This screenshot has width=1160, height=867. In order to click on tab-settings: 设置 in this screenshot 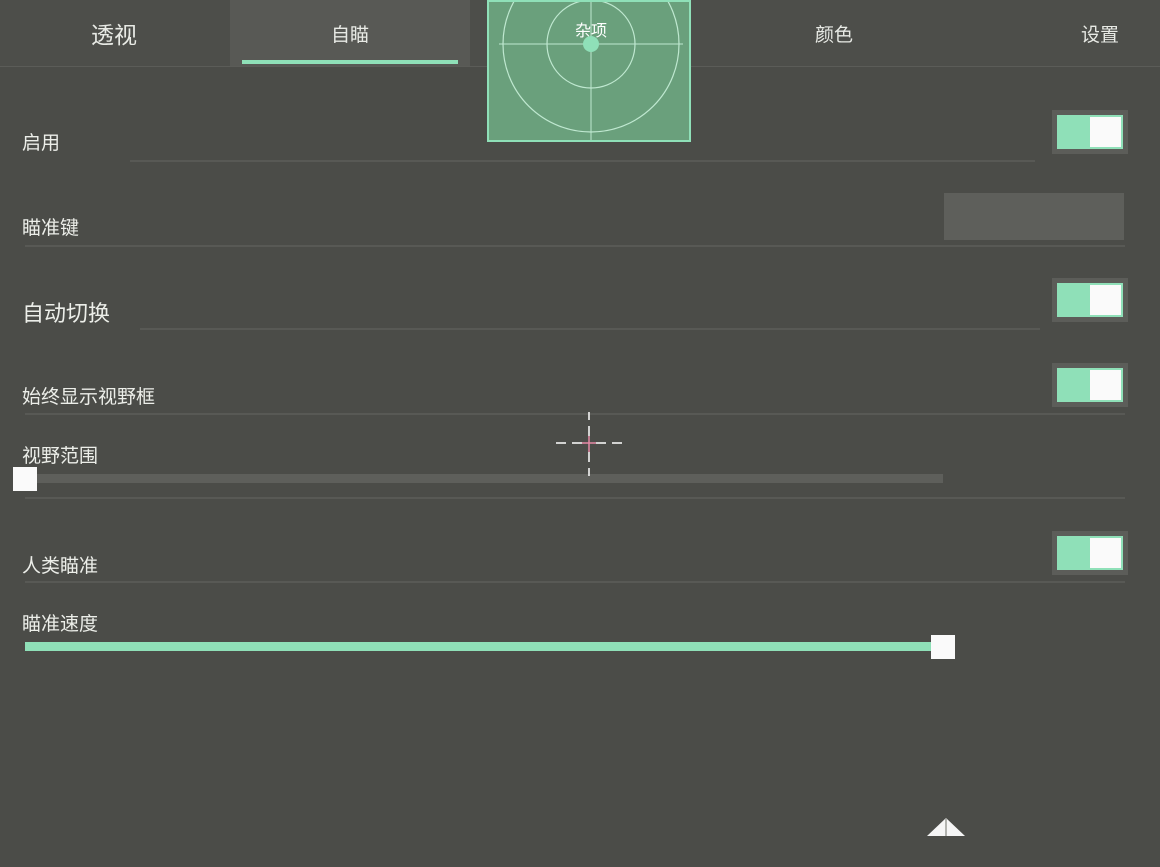, I will do `click(1100, 33)`.